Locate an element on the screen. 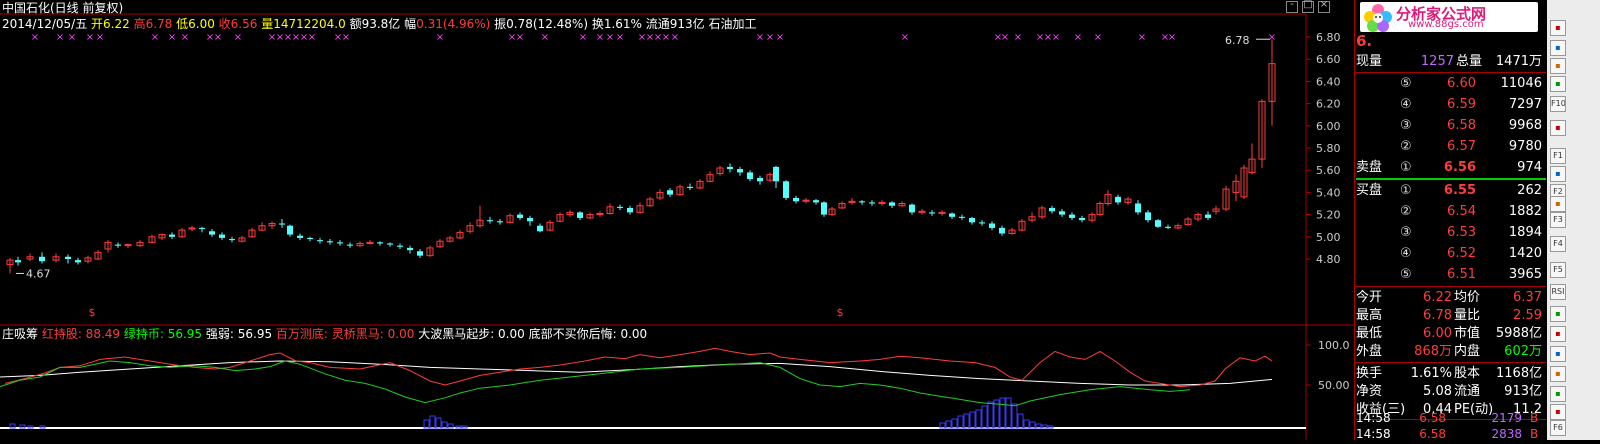 The width and height of the screenshot is (1600, 444). toolbar-button-f5: F5 is located at coordinates (1558, 270).